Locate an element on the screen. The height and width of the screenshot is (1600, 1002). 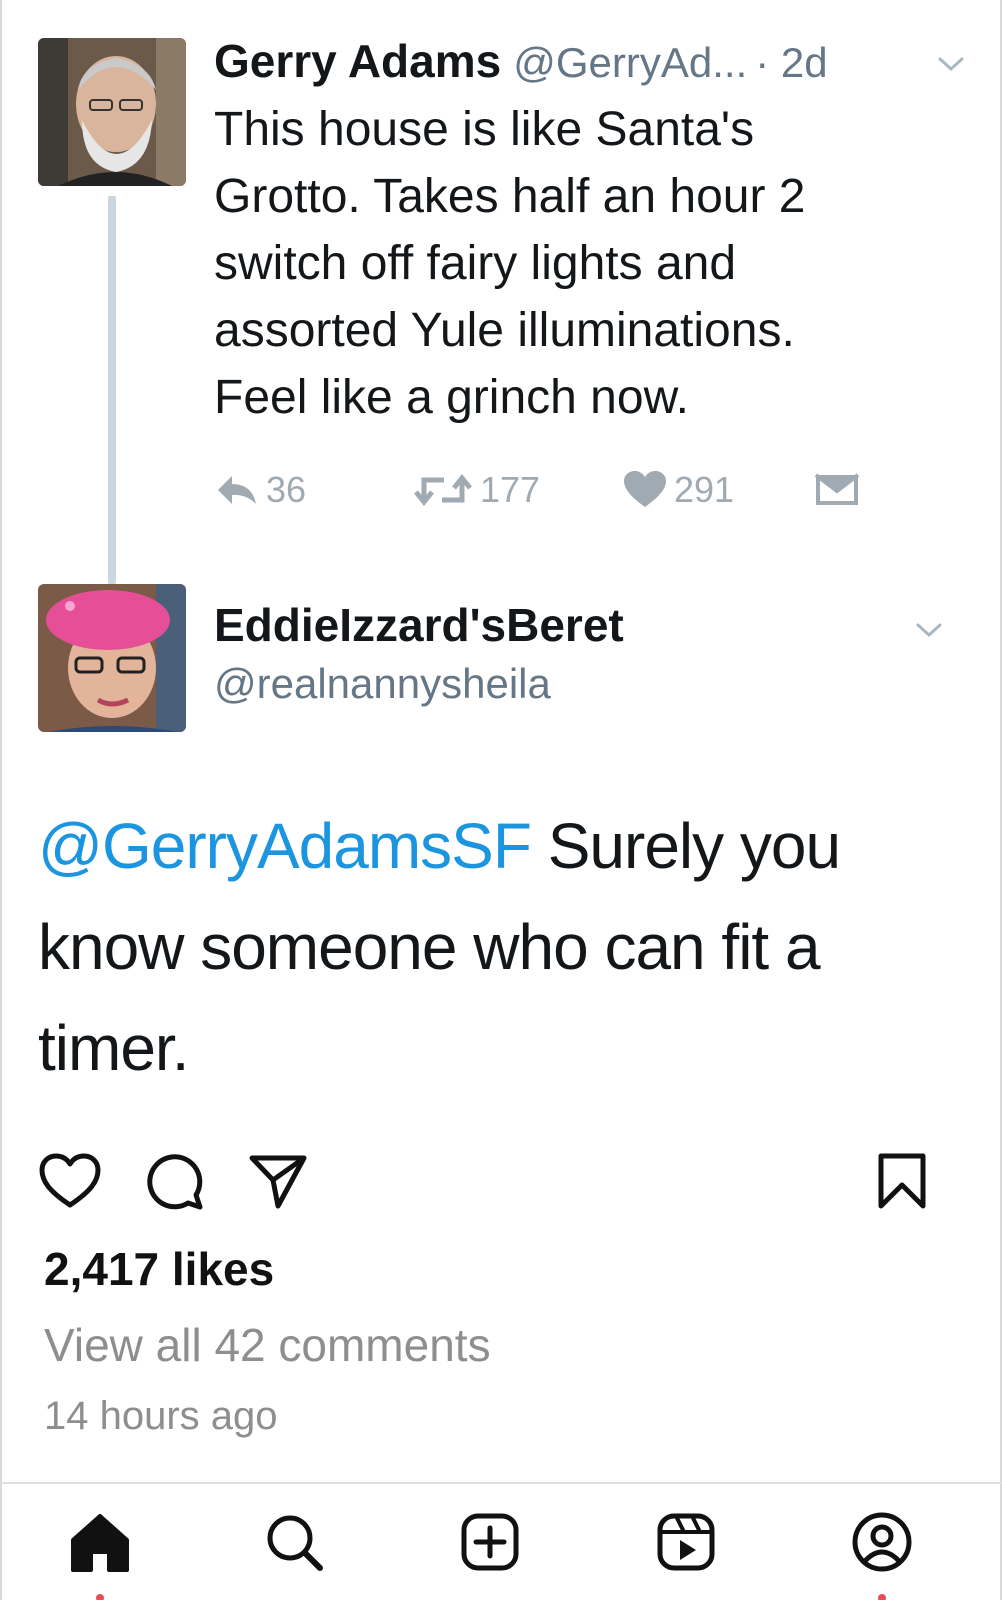
search-icon is located at coordinates (295, 1543).